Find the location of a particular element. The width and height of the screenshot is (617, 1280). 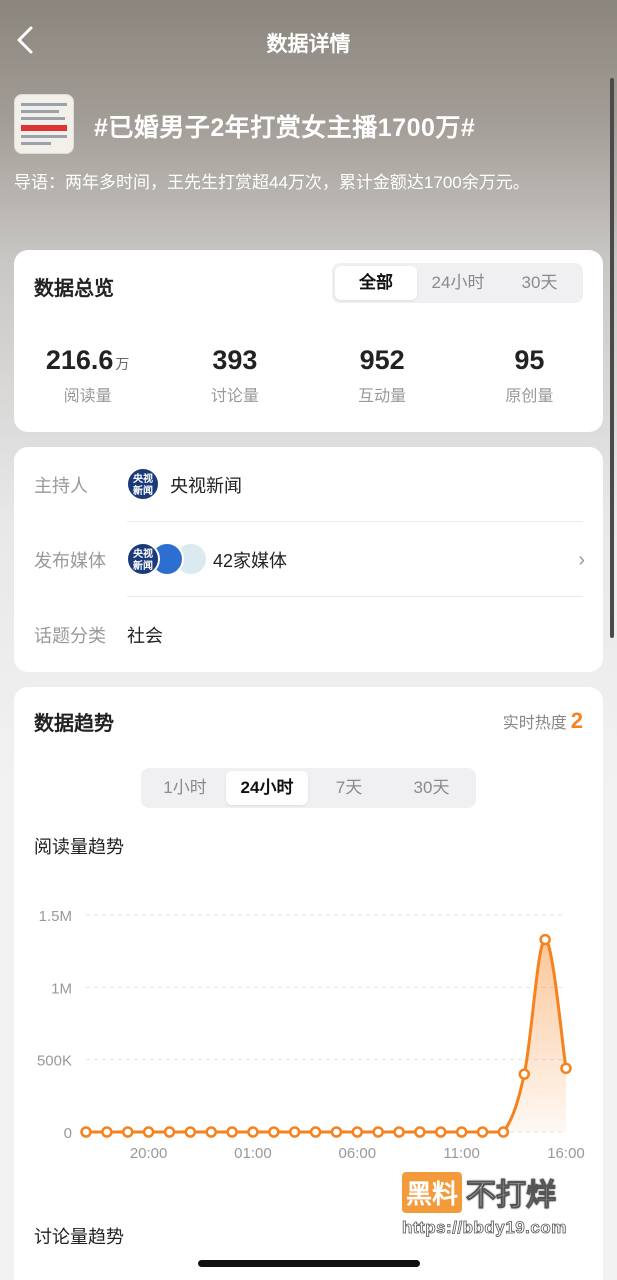

x-tick-label: 06:00 is located at coordinates (358, 1153).